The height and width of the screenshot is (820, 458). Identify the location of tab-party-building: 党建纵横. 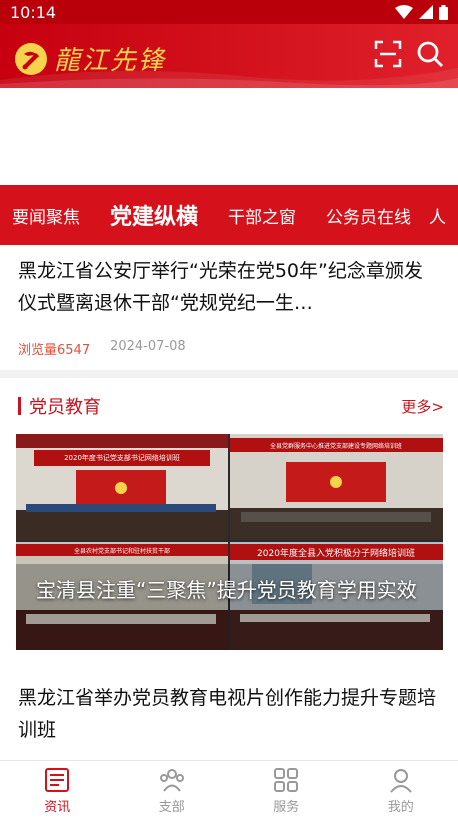
(148, 215).